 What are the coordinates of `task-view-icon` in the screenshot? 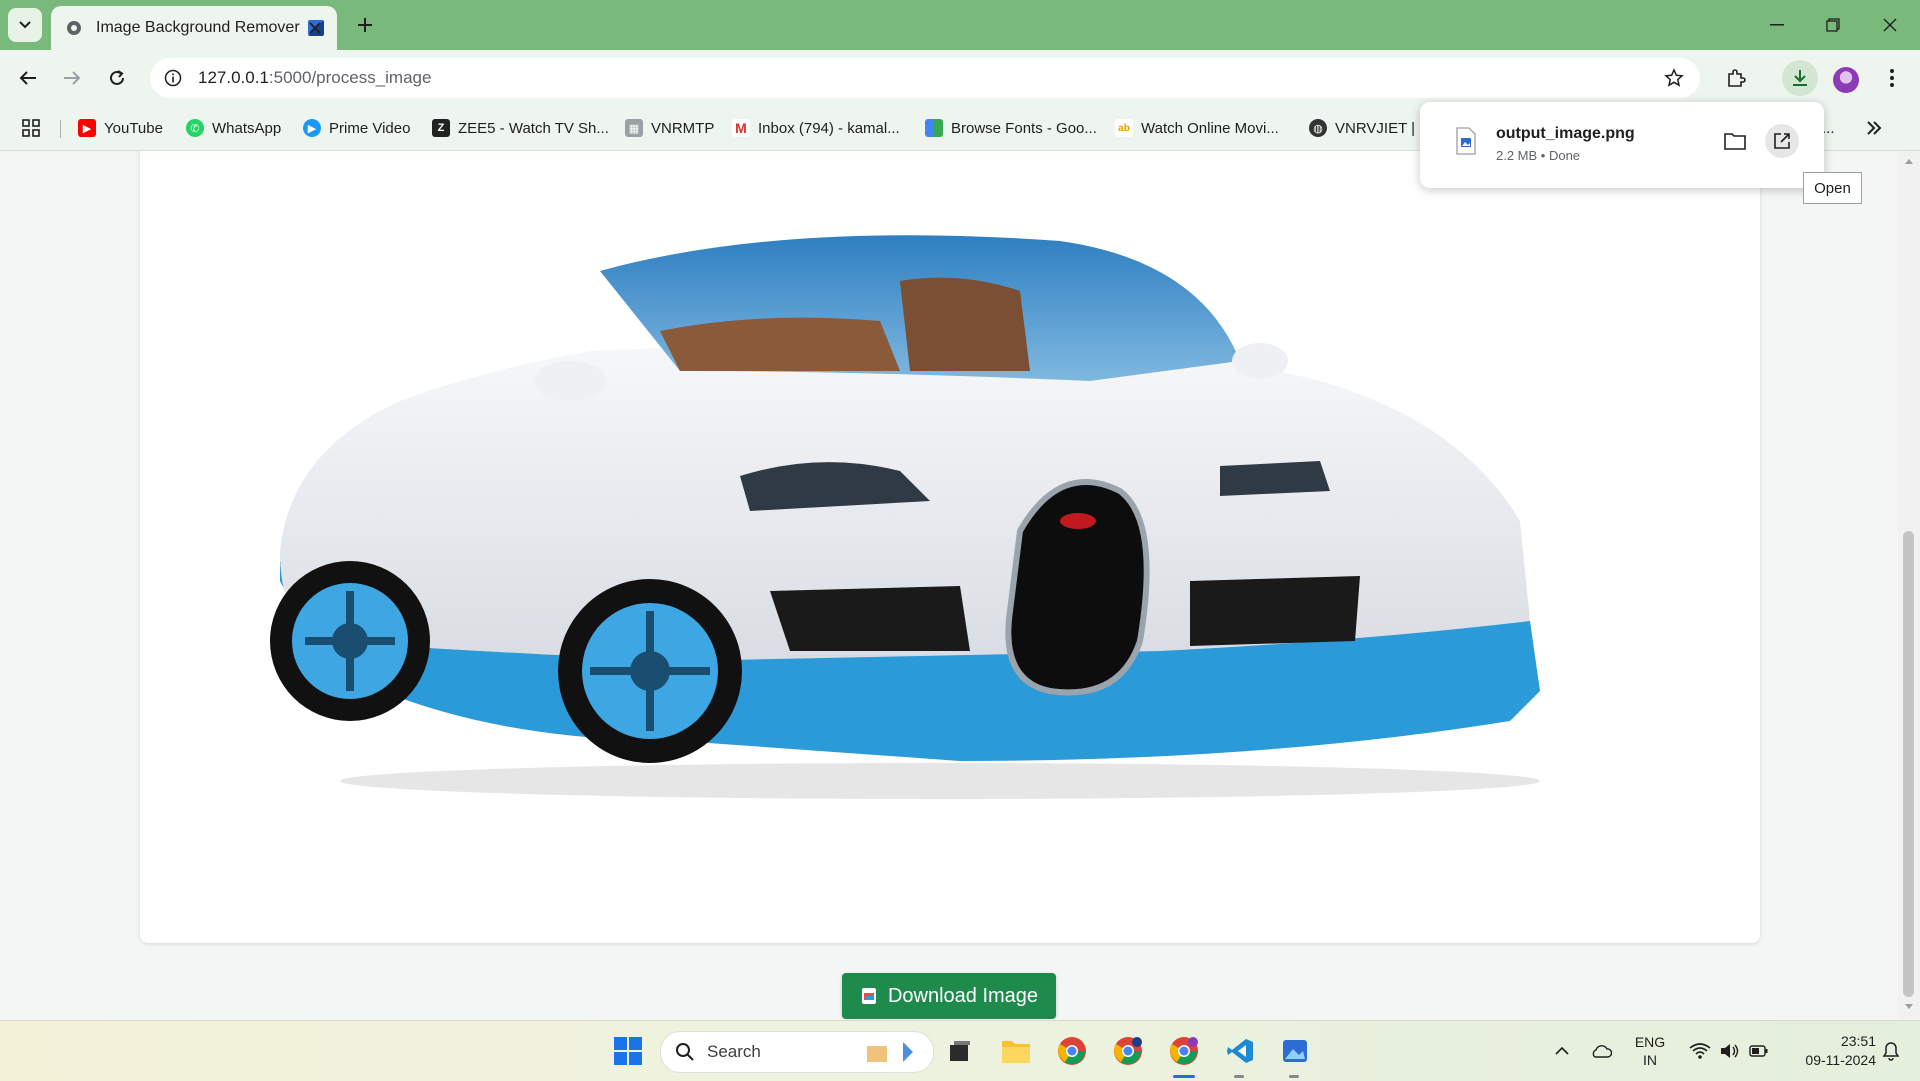 It's located at (960, 1051).